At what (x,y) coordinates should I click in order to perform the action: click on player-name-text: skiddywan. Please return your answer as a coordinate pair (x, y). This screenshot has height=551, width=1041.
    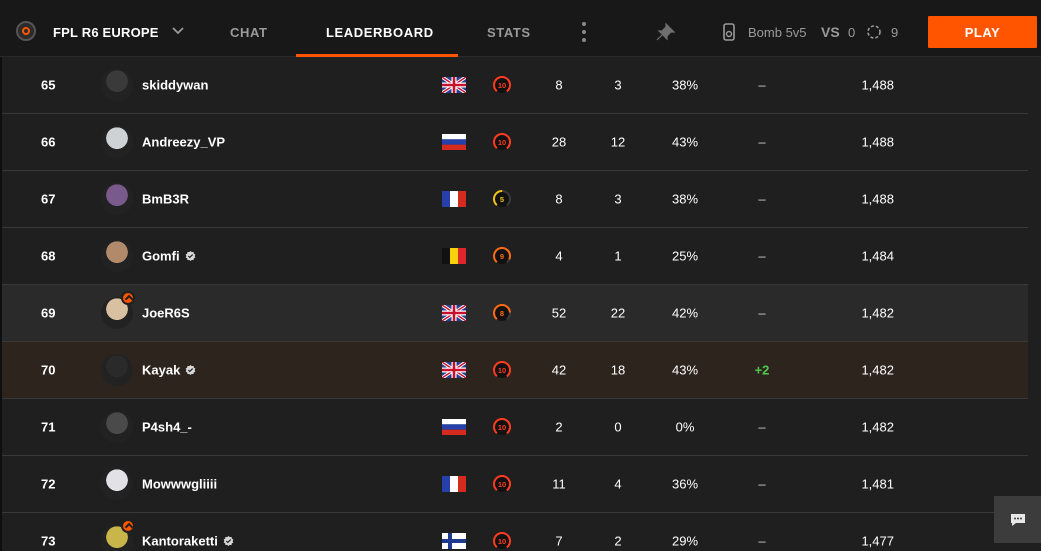
    Looking at the image, I should click on (175, 85).